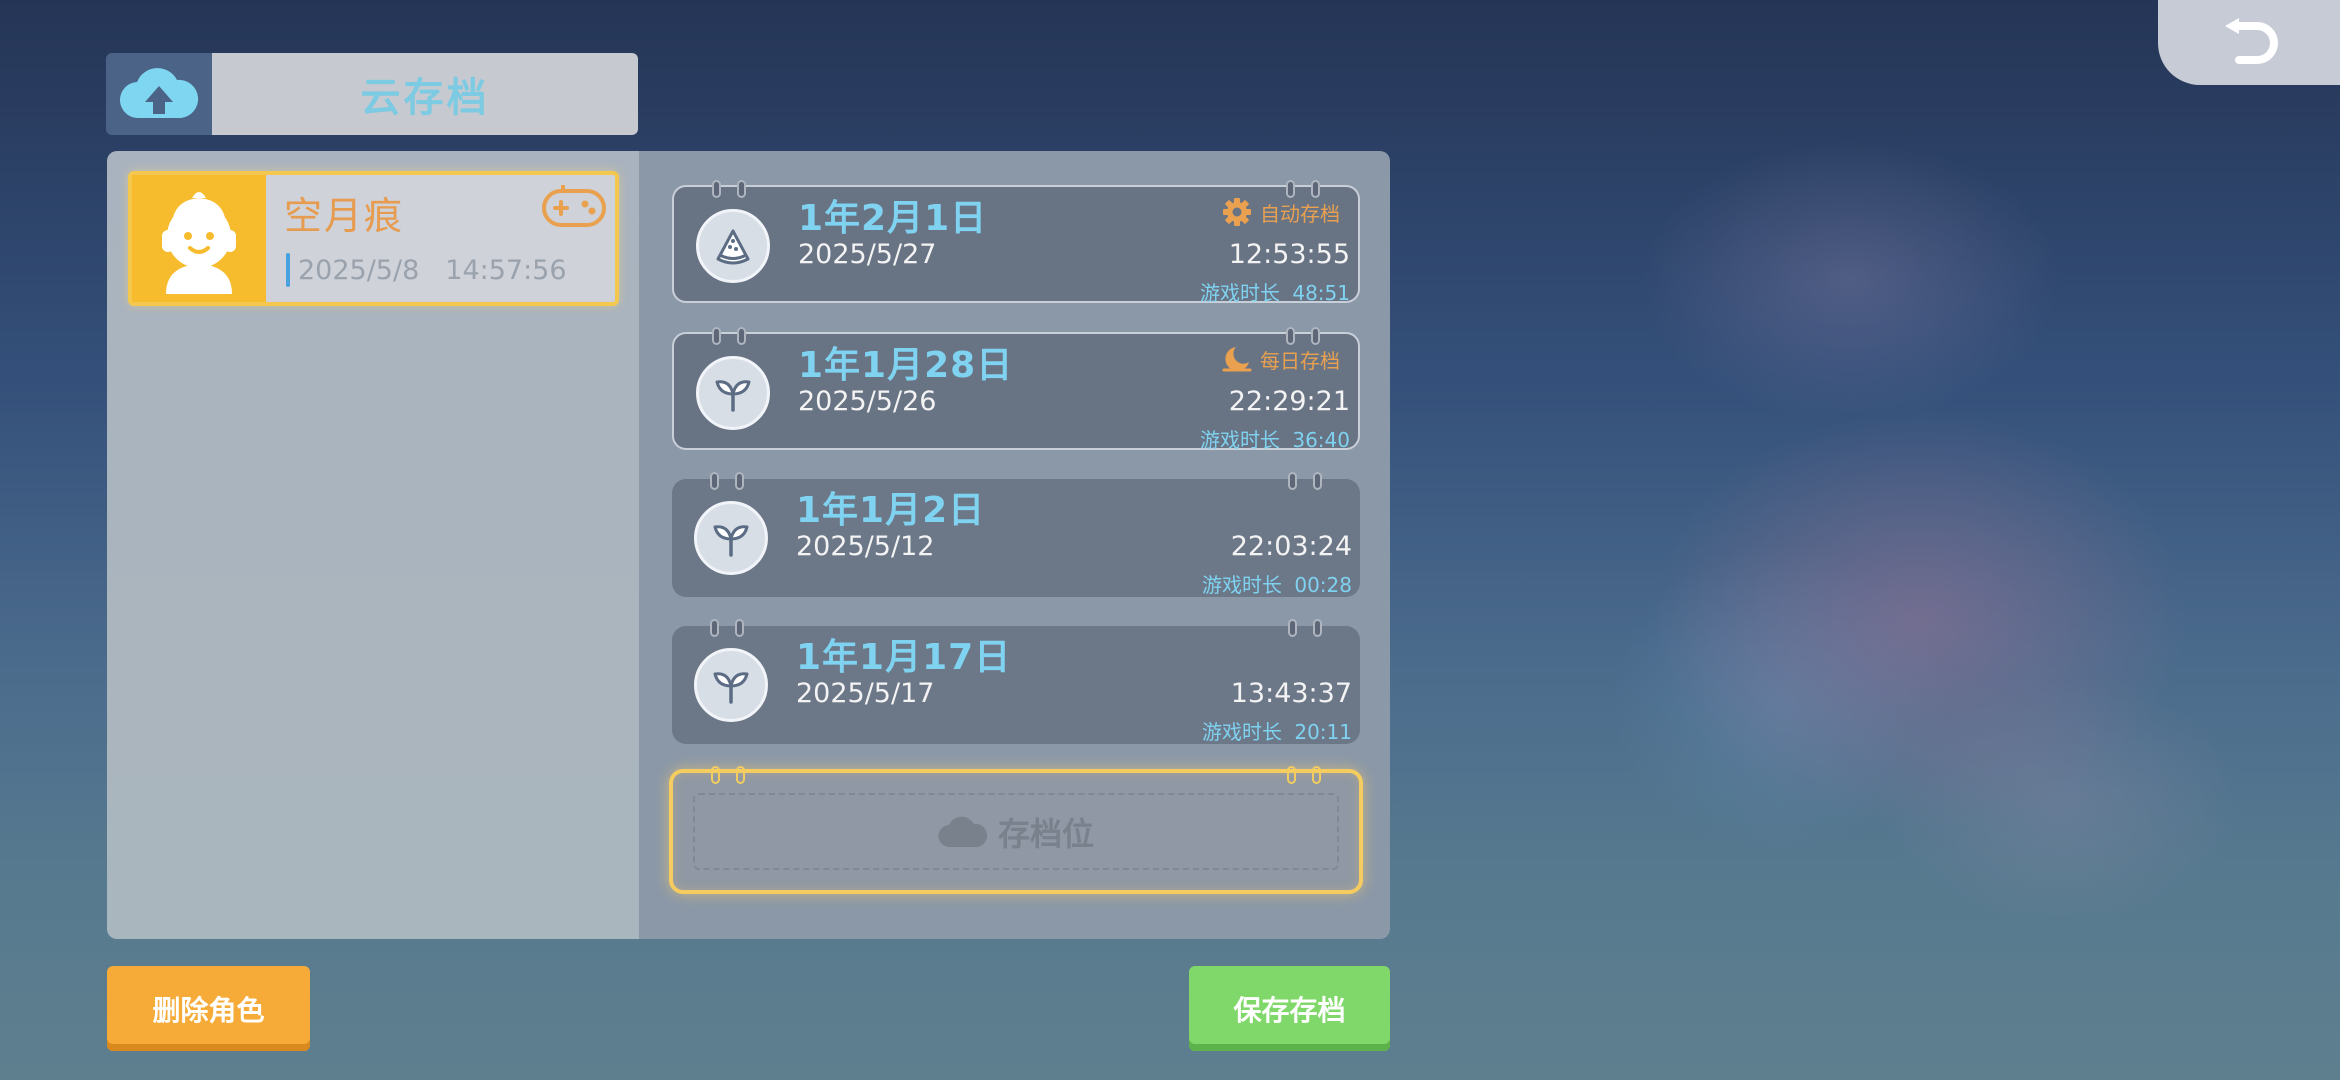  I want to click on daily-save-badge: 每日存档, so click(1281, 359).